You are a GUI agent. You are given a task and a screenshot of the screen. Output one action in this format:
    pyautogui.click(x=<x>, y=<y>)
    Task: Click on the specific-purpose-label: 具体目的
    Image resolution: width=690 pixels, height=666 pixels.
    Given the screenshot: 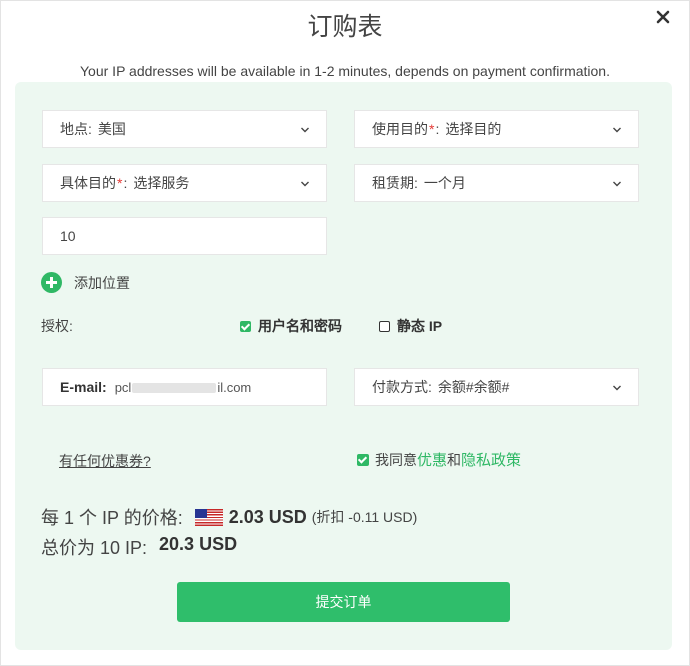 What is the action you would take?
    pyautogui.click(x=88, y=183)
    